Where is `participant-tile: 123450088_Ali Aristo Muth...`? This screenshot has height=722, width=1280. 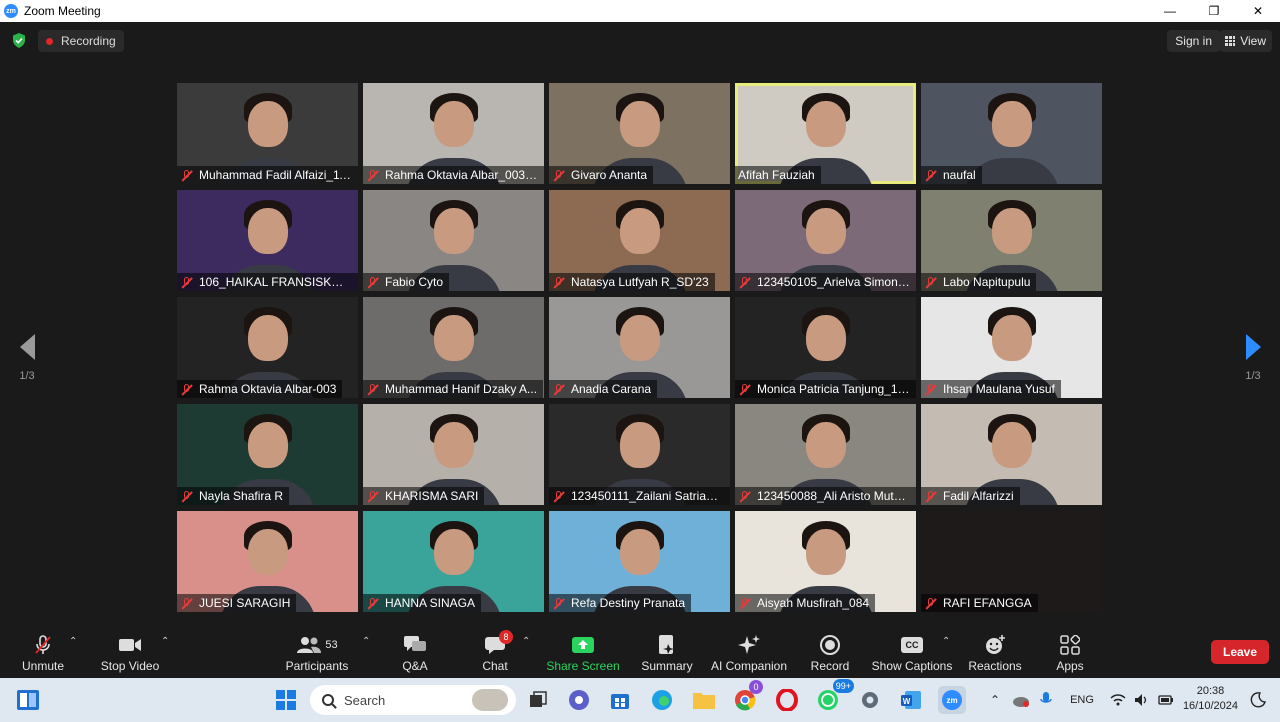 participant-tile: 123450088_Ali Aristo Muth... is located at coordinates (825, 454).